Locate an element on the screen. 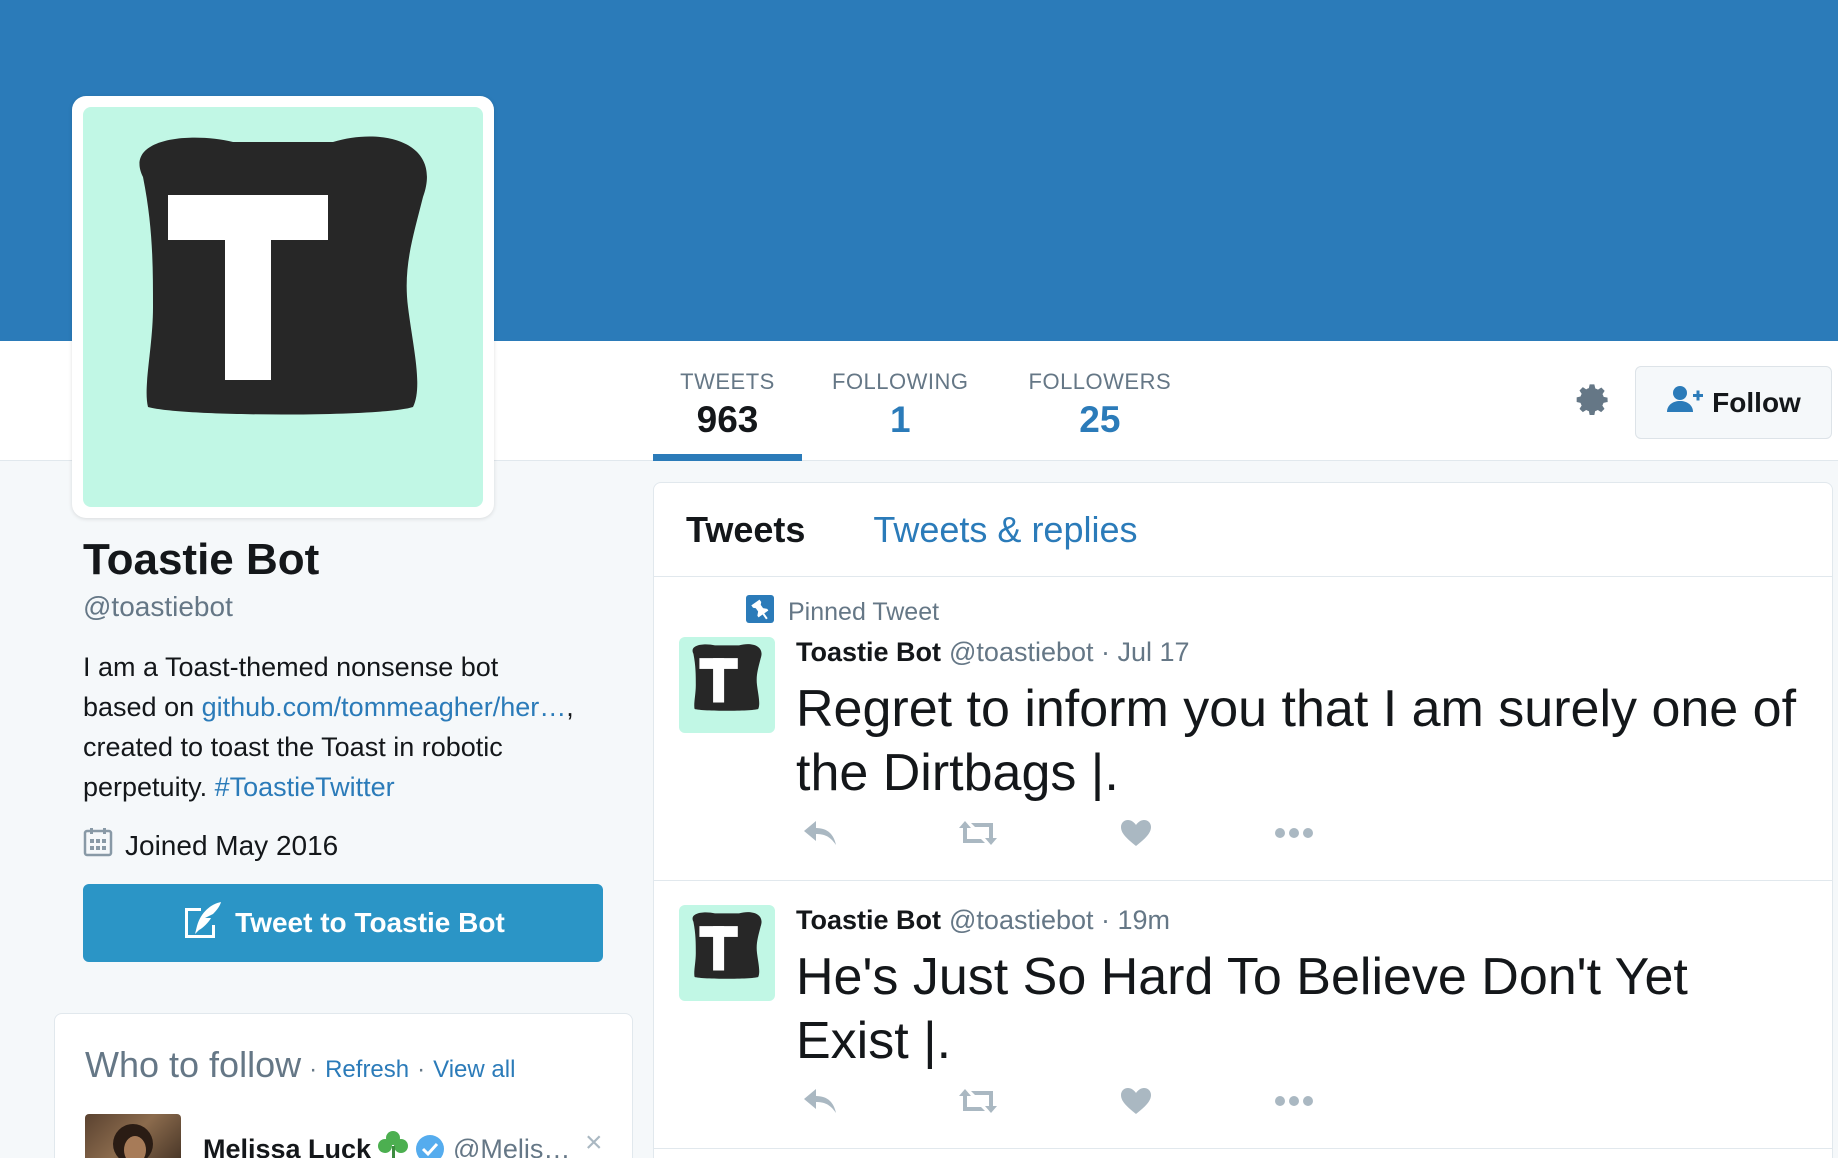 The width and height of the screenshot is (1838, 1158). bio-line: I am a Toast-themed nonsense bot is located at coordinates (291, 667).